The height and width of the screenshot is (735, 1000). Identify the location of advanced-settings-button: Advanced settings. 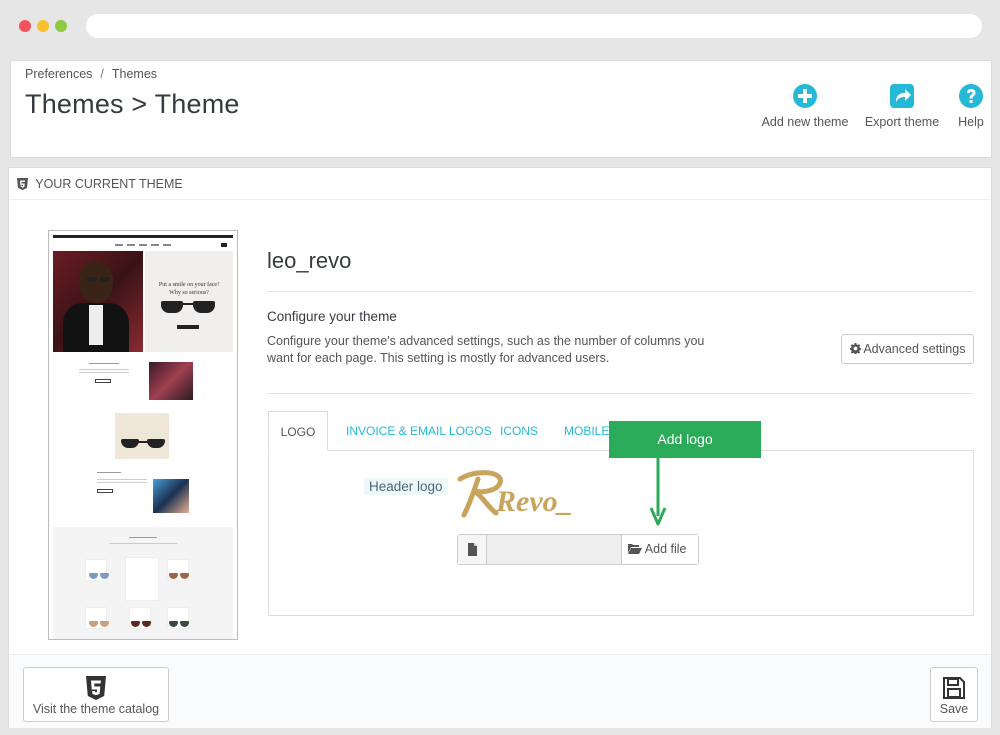
(907, 349).